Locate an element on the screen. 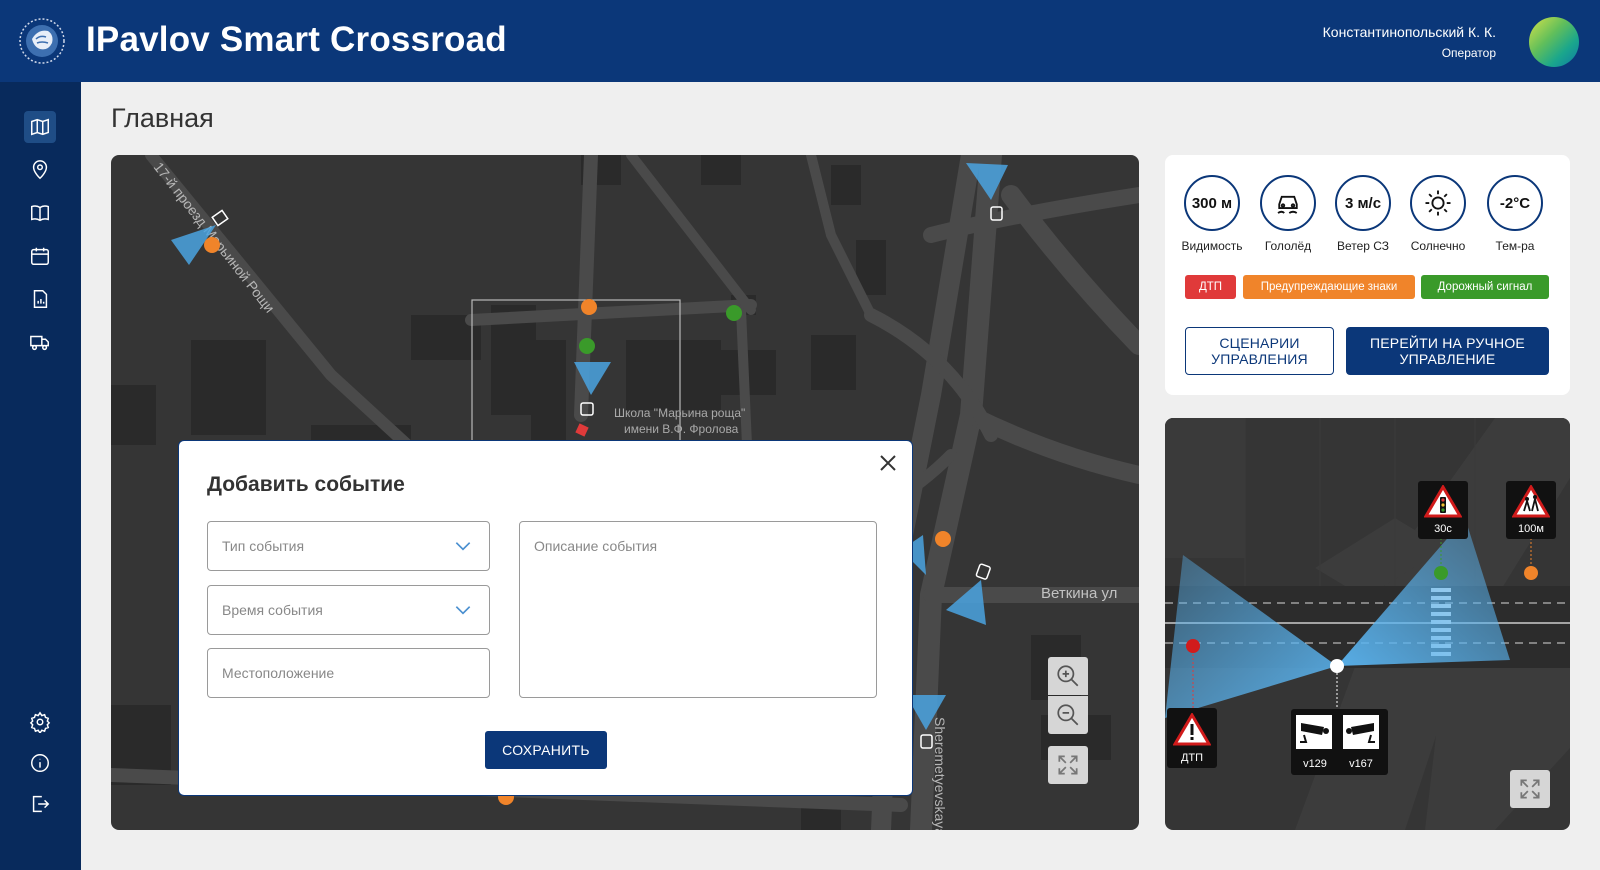 The width and height of the screenshot is (1600, 870). visibility-label: Видимость is located at coordinates (1212, 246).